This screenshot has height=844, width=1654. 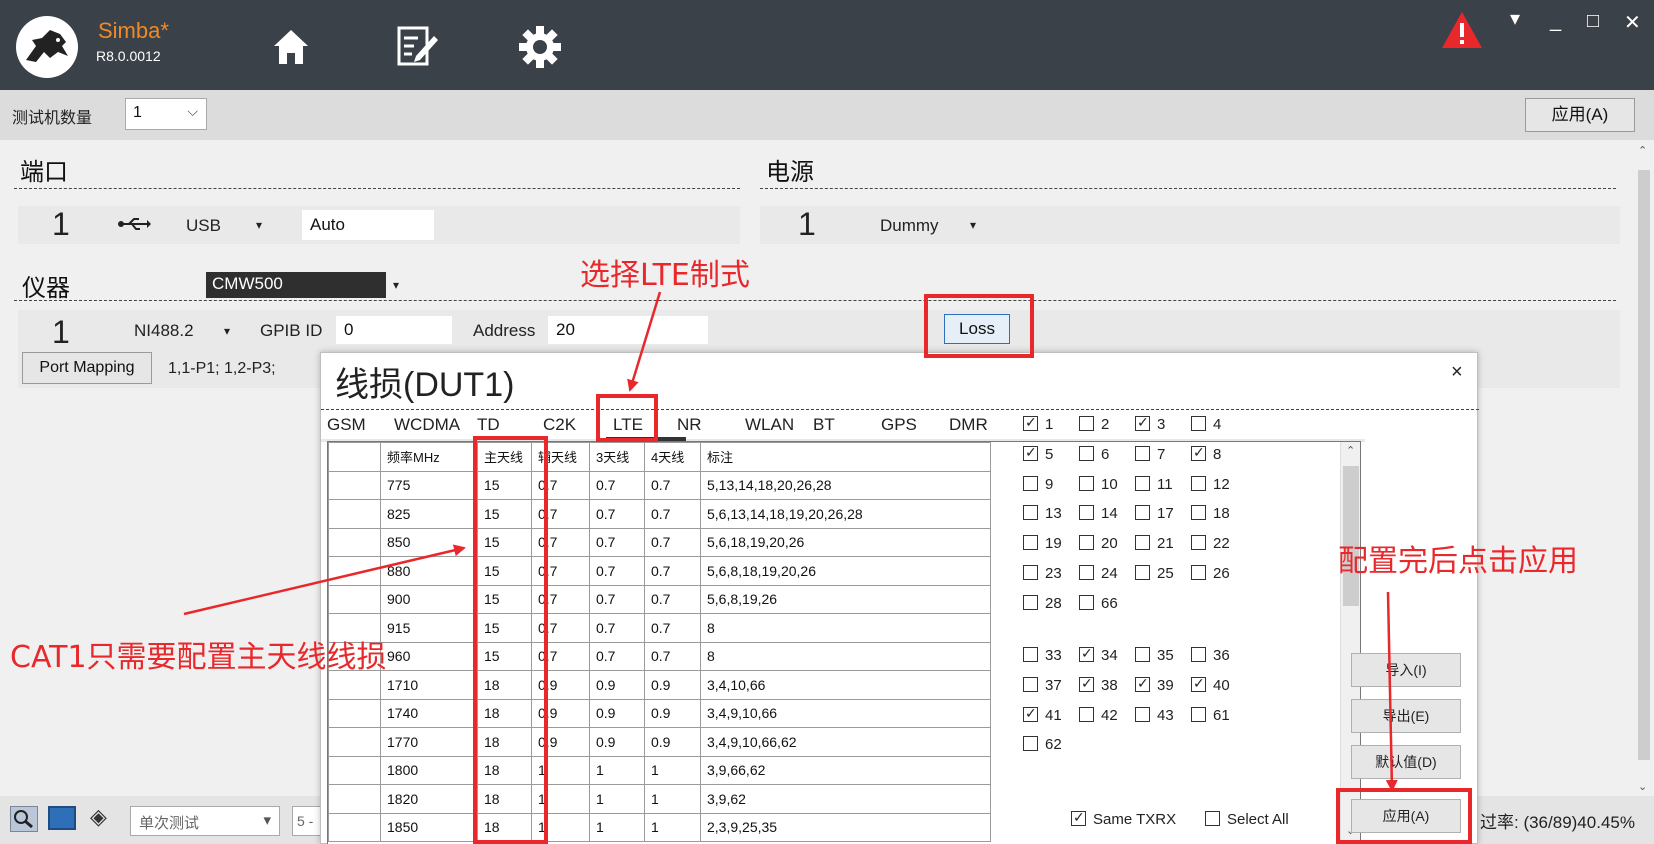 I want to click on tab-dmr: DMR, so click(x=968, y=425).